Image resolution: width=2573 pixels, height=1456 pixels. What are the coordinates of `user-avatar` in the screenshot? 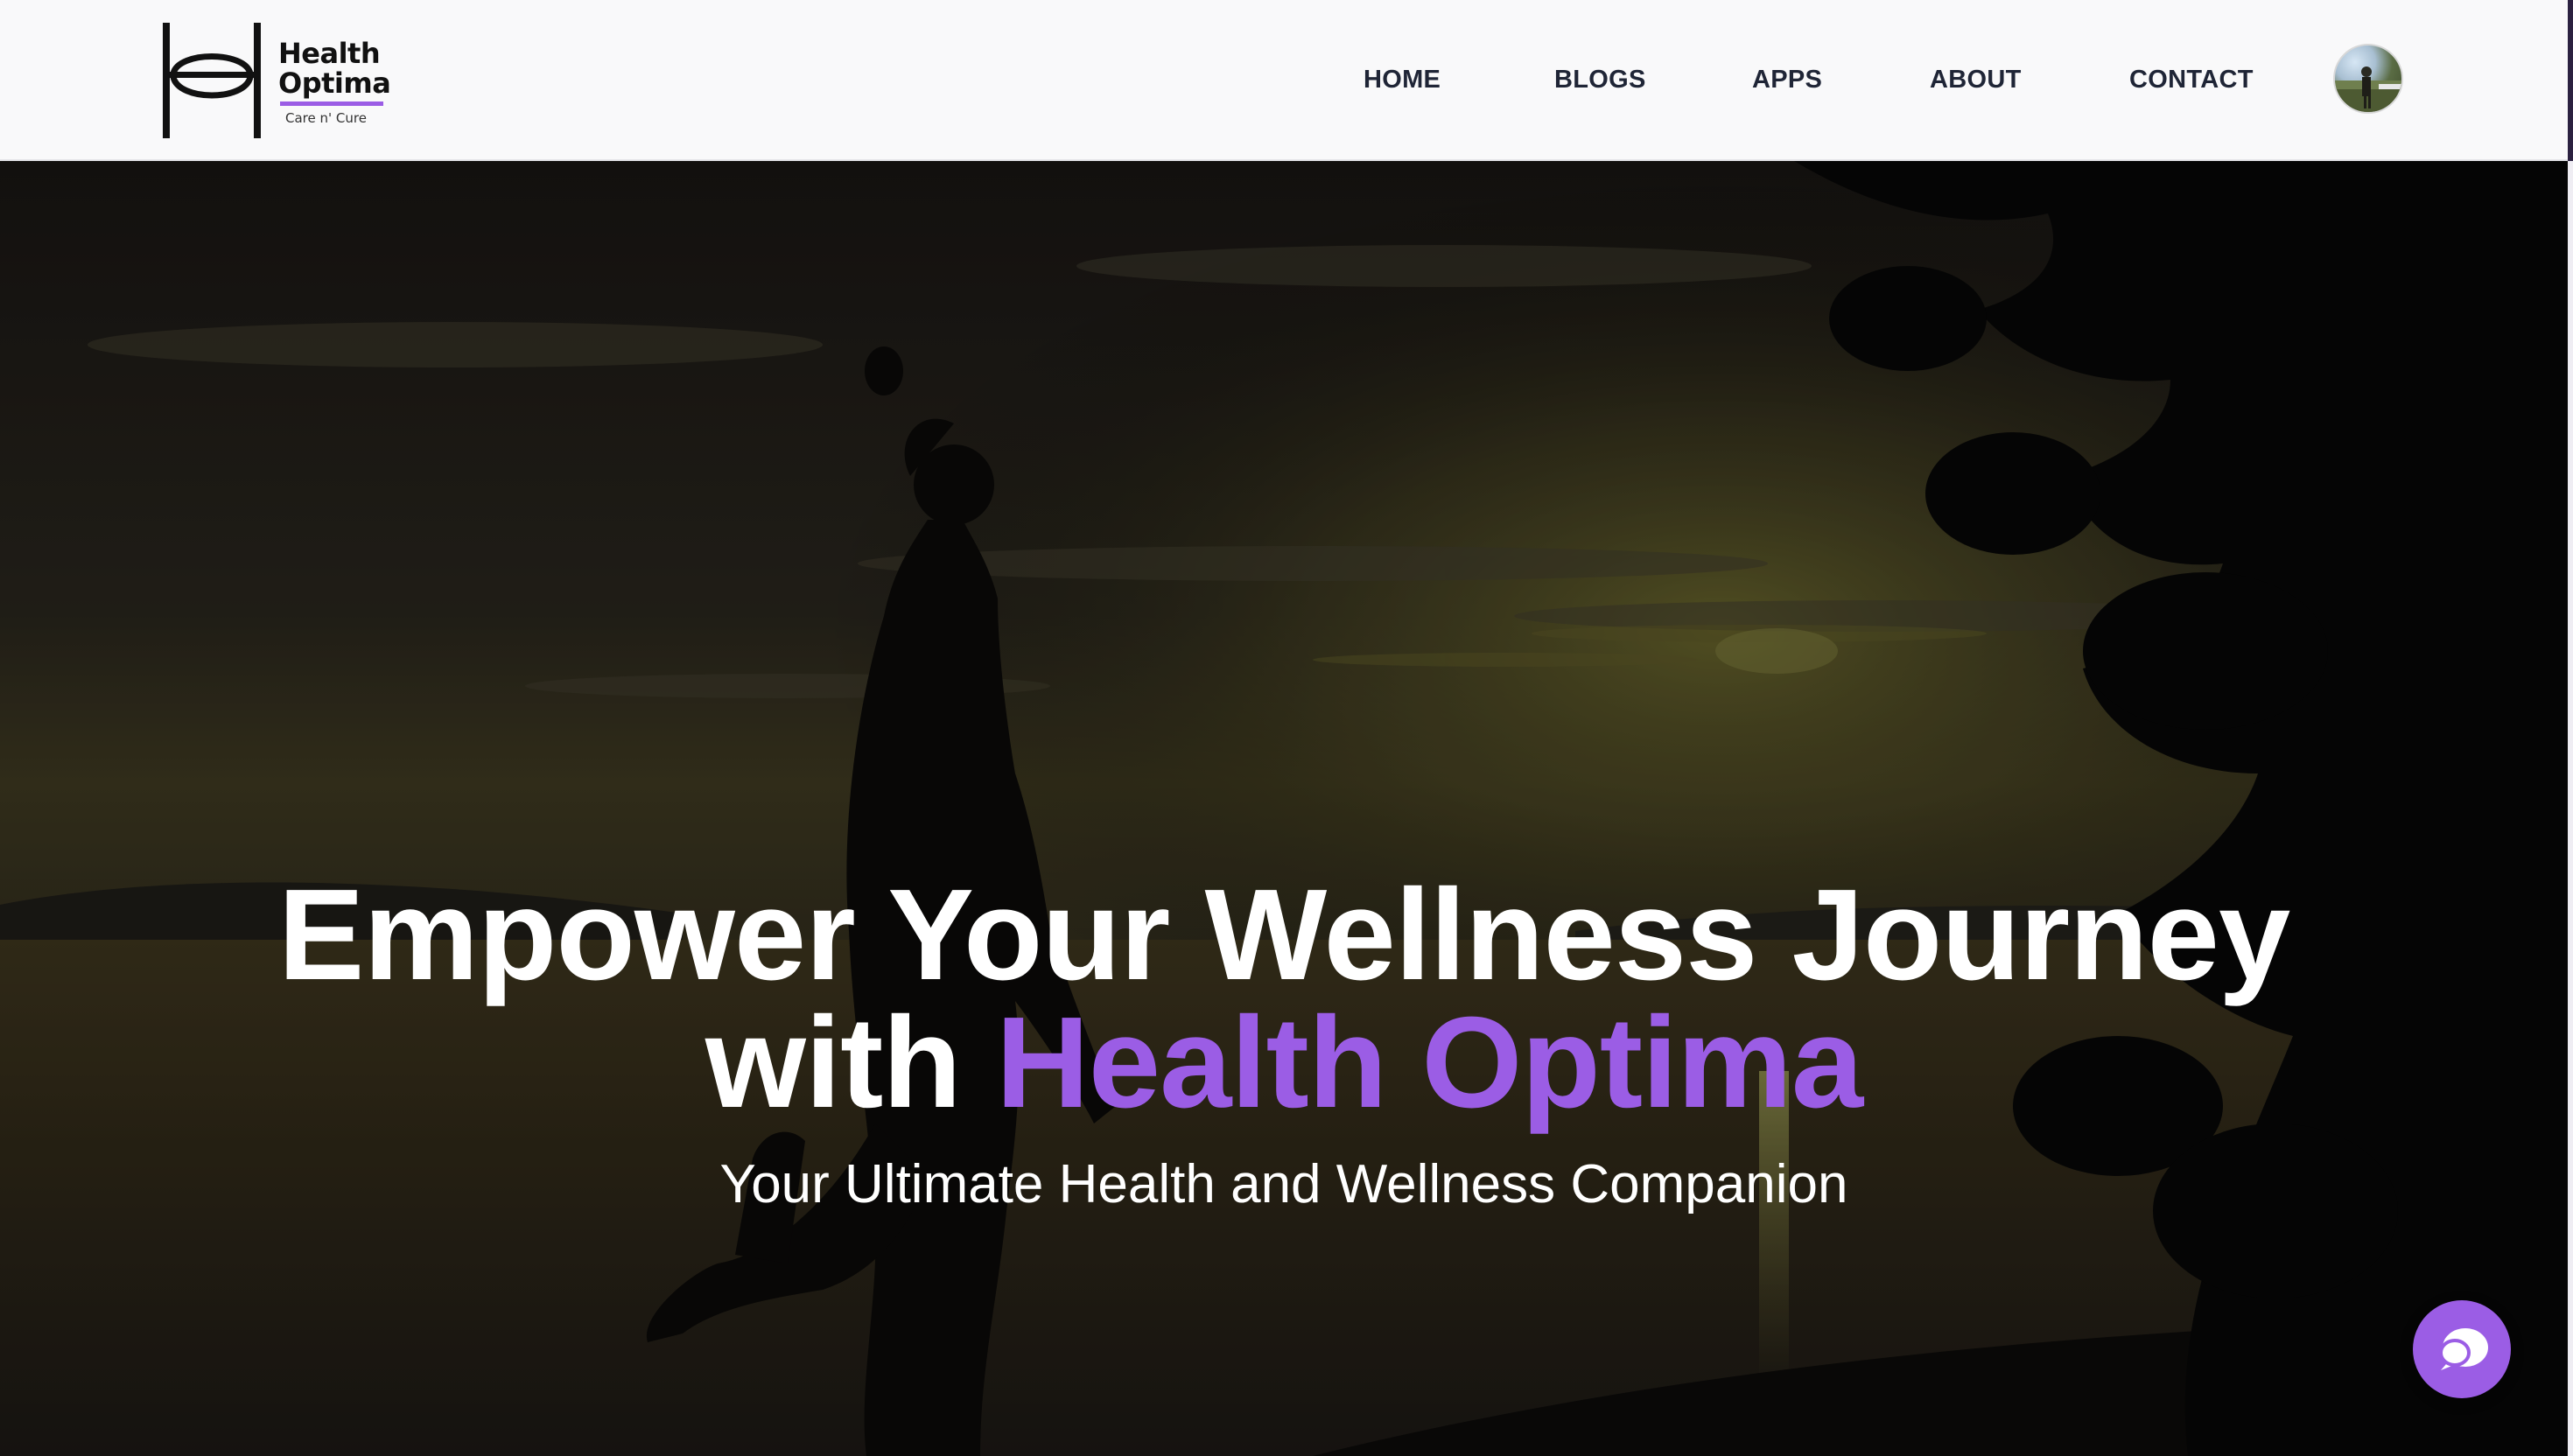 It's located at (2368, 79).